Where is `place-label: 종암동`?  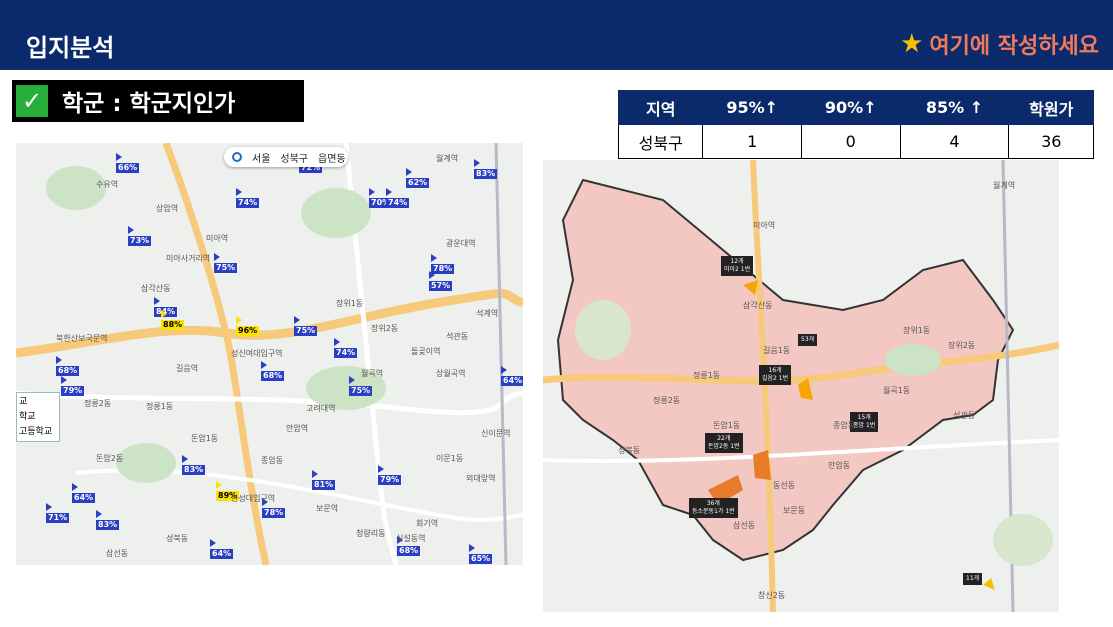 place-label: 종암동 is located at coordinates (272, 460).